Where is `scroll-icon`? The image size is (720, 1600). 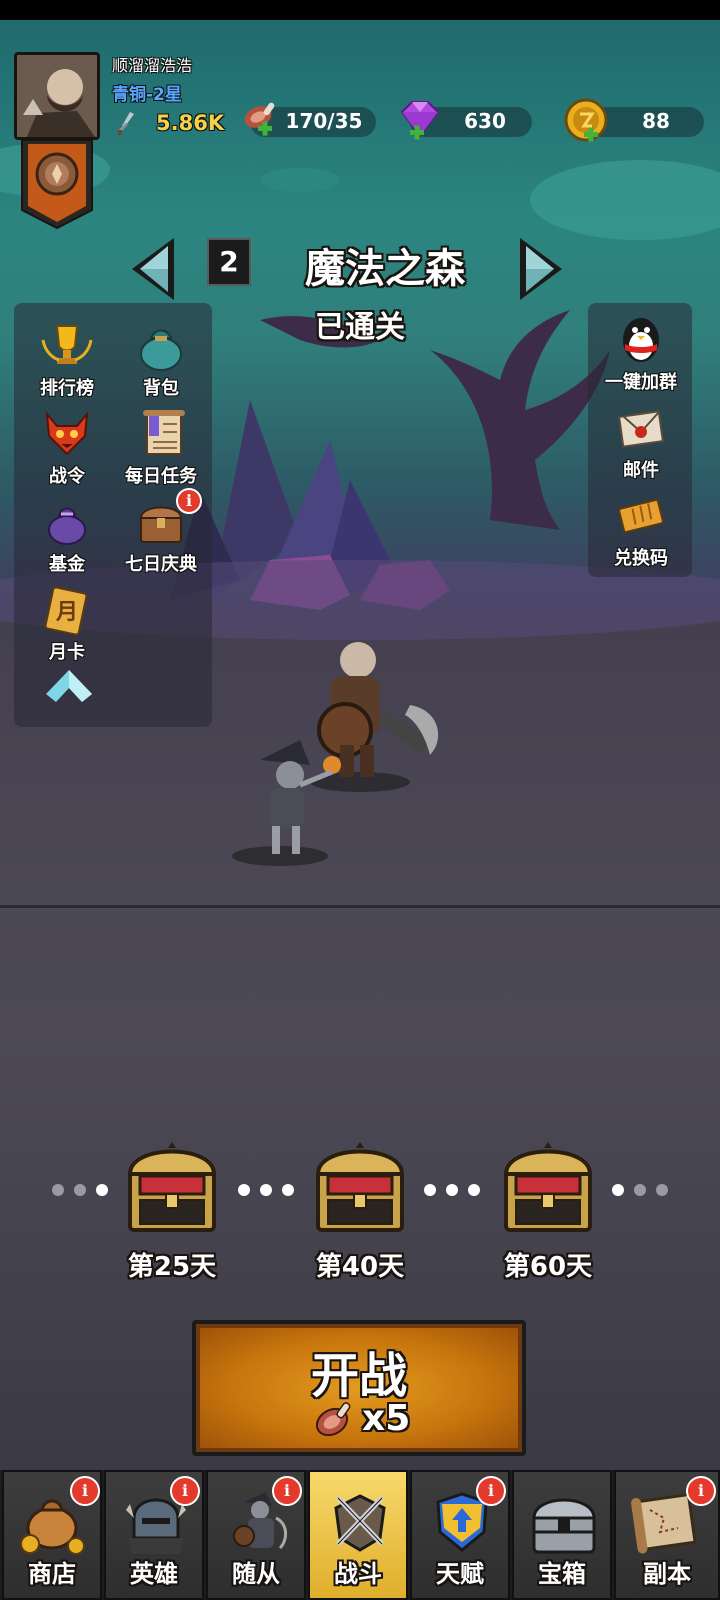
scroll-icon is located at coordinates (164, 432).